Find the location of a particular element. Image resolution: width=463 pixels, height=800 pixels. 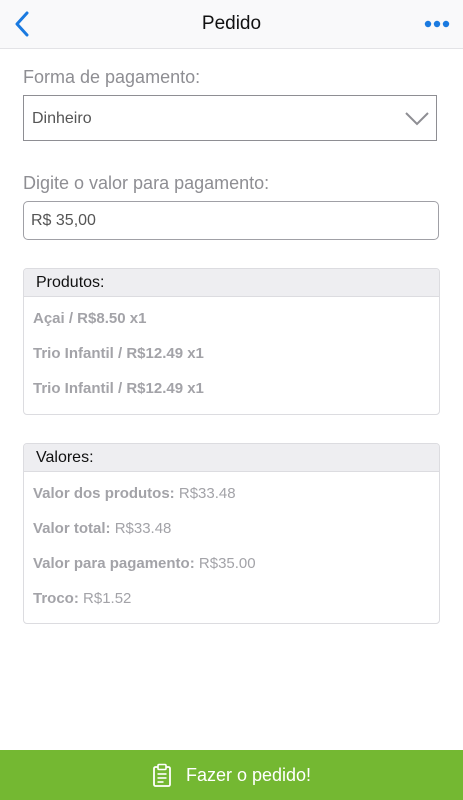

more-horizontal-icon is located at coordinates (437, 24).